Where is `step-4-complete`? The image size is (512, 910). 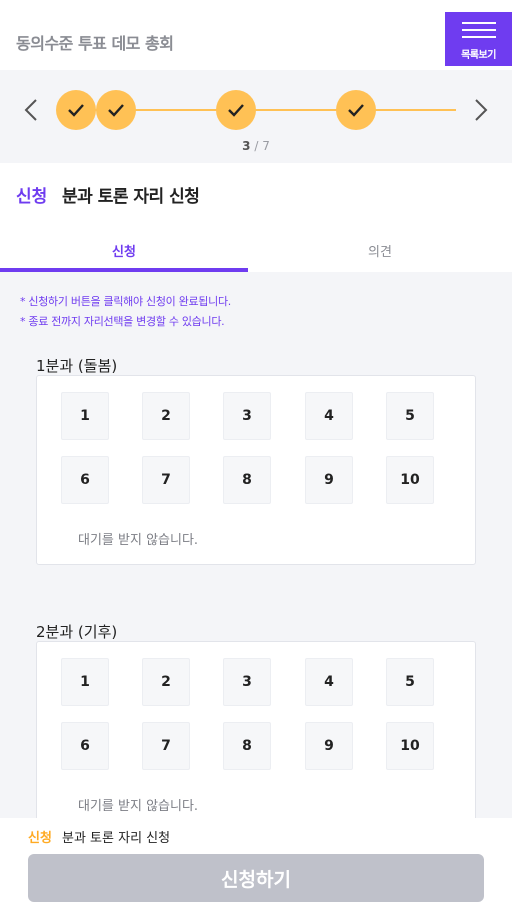 step-4-complete is located at coordinates (356, 110).